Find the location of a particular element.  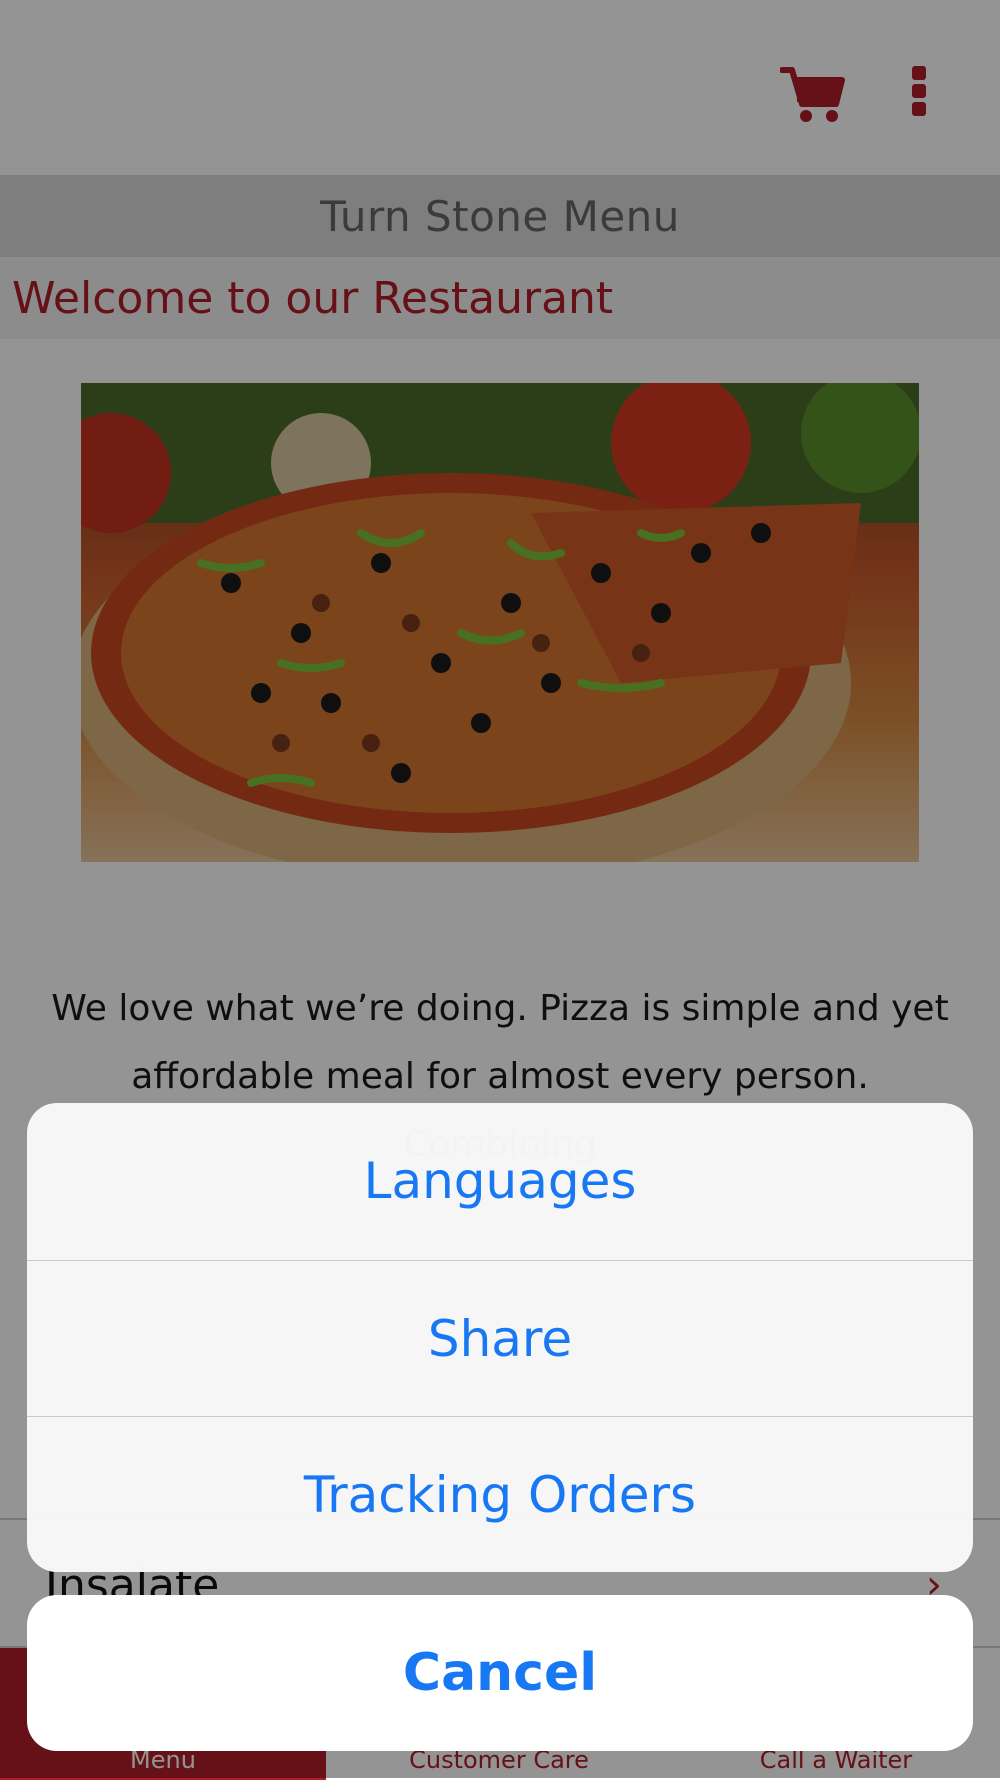

cancel-button: Cancel is located at coordinates (500, 1673).